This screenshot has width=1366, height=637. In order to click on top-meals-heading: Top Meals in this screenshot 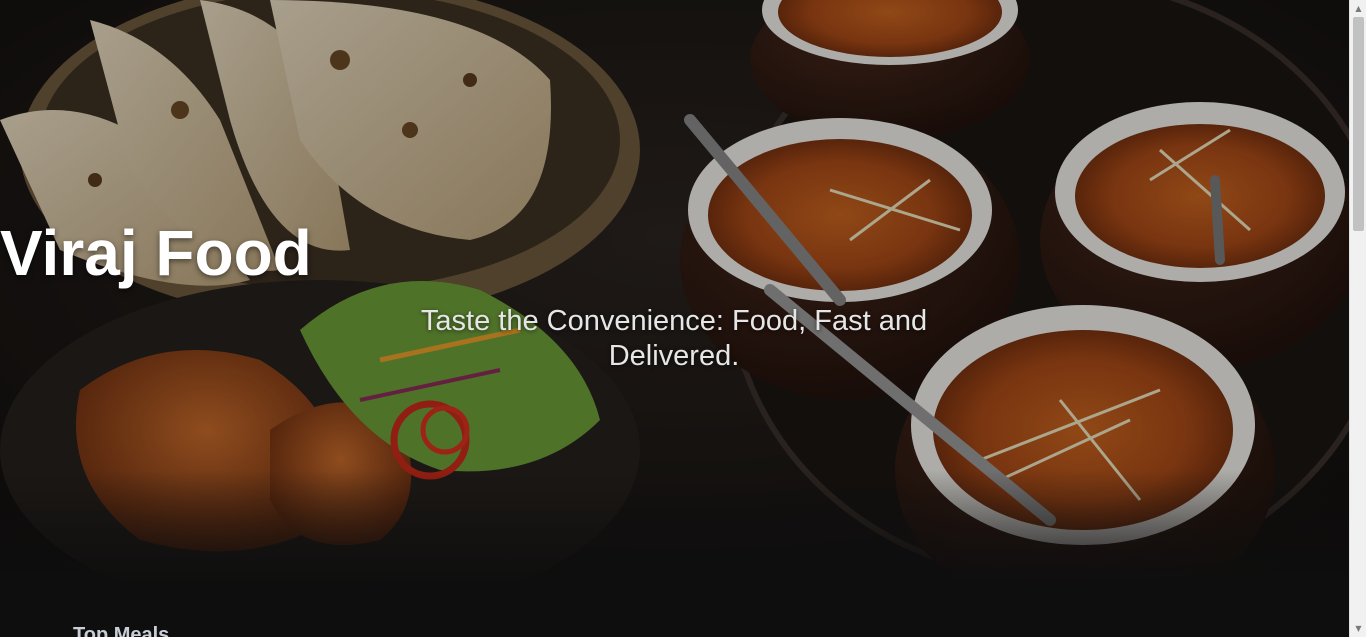, I will do `click(121, 630)`.